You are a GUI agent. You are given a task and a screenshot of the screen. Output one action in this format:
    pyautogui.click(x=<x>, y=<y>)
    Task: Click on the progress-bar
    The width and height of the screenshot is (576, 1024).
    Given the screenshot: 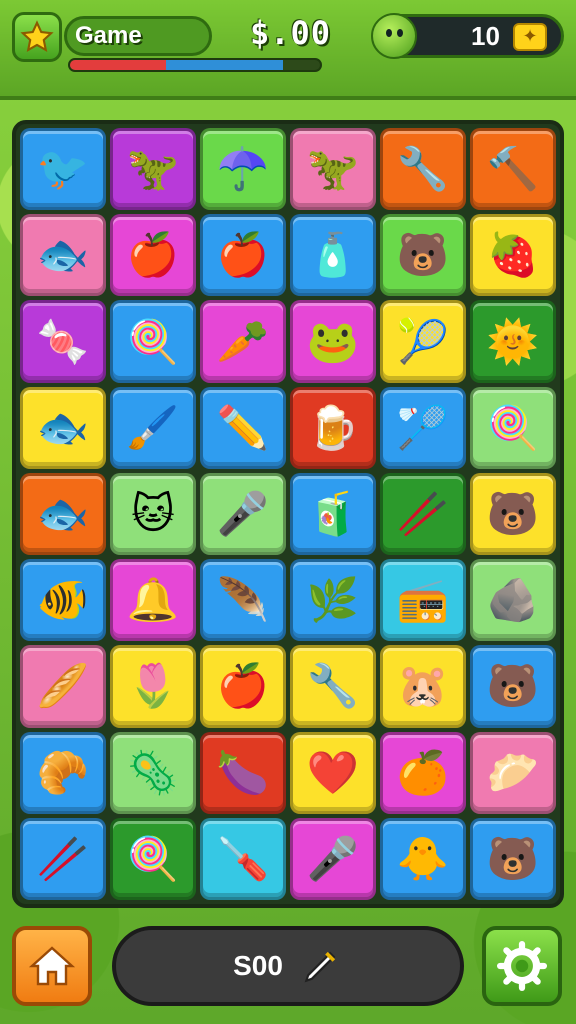 What is the action you would take?
    pyautogui.click(x=195, y=65)
    